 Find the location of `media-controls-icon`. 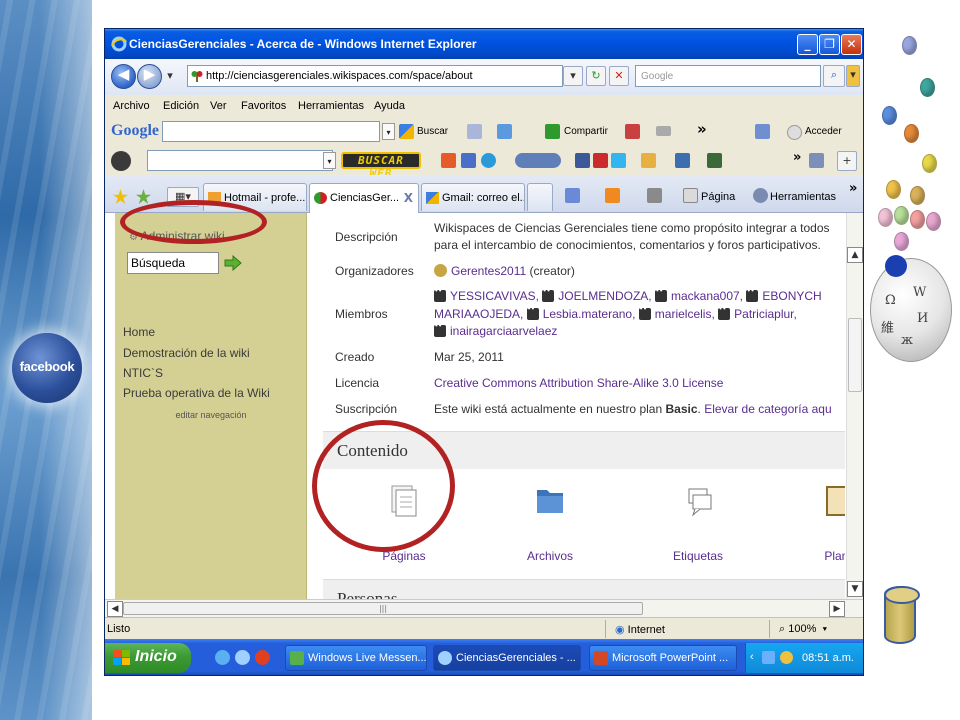

media-controls-icon is located at coordinates (538, 160).